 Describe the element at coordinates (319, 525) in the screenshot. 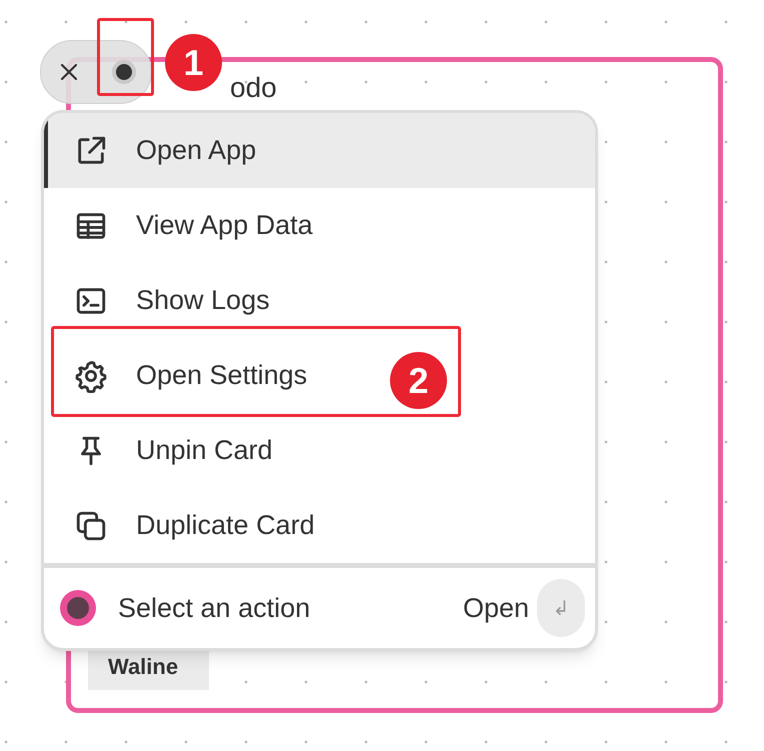

I see `menu-item: Duplicate Card` at that location.